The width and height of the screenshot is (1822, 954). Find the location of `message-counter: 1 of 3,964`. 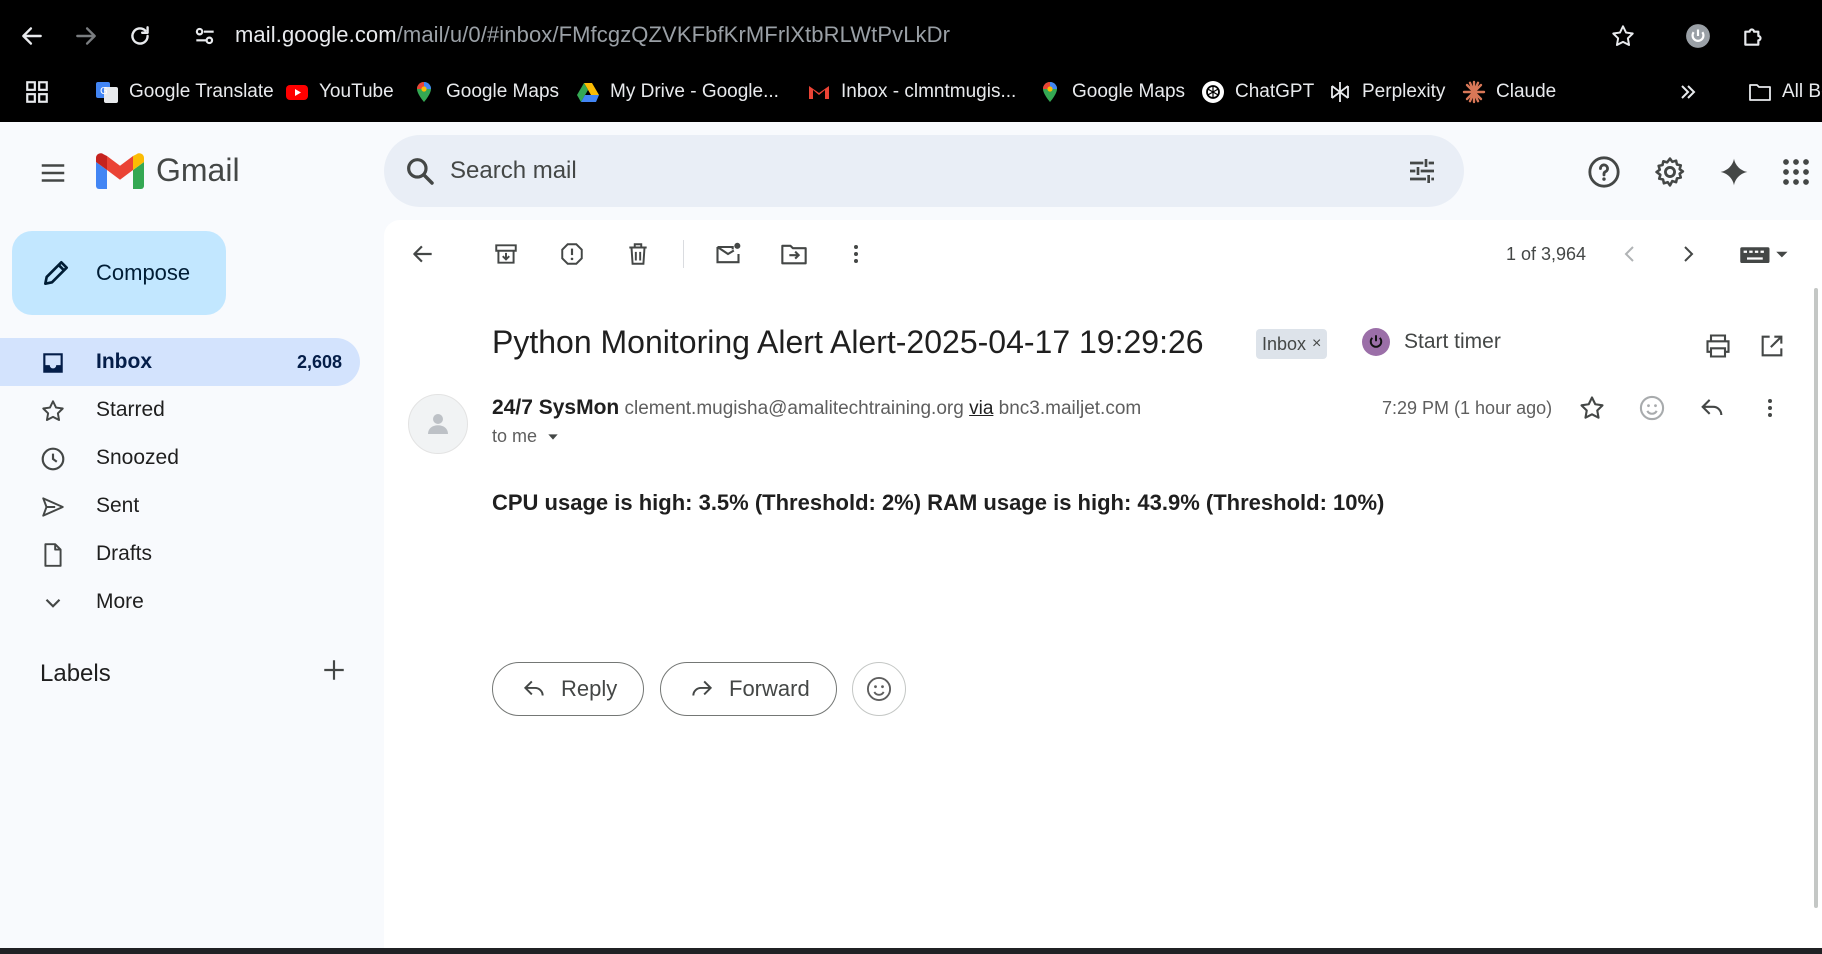

message-counter: 1 of 3,964 is located at coordinates (1546, 254).